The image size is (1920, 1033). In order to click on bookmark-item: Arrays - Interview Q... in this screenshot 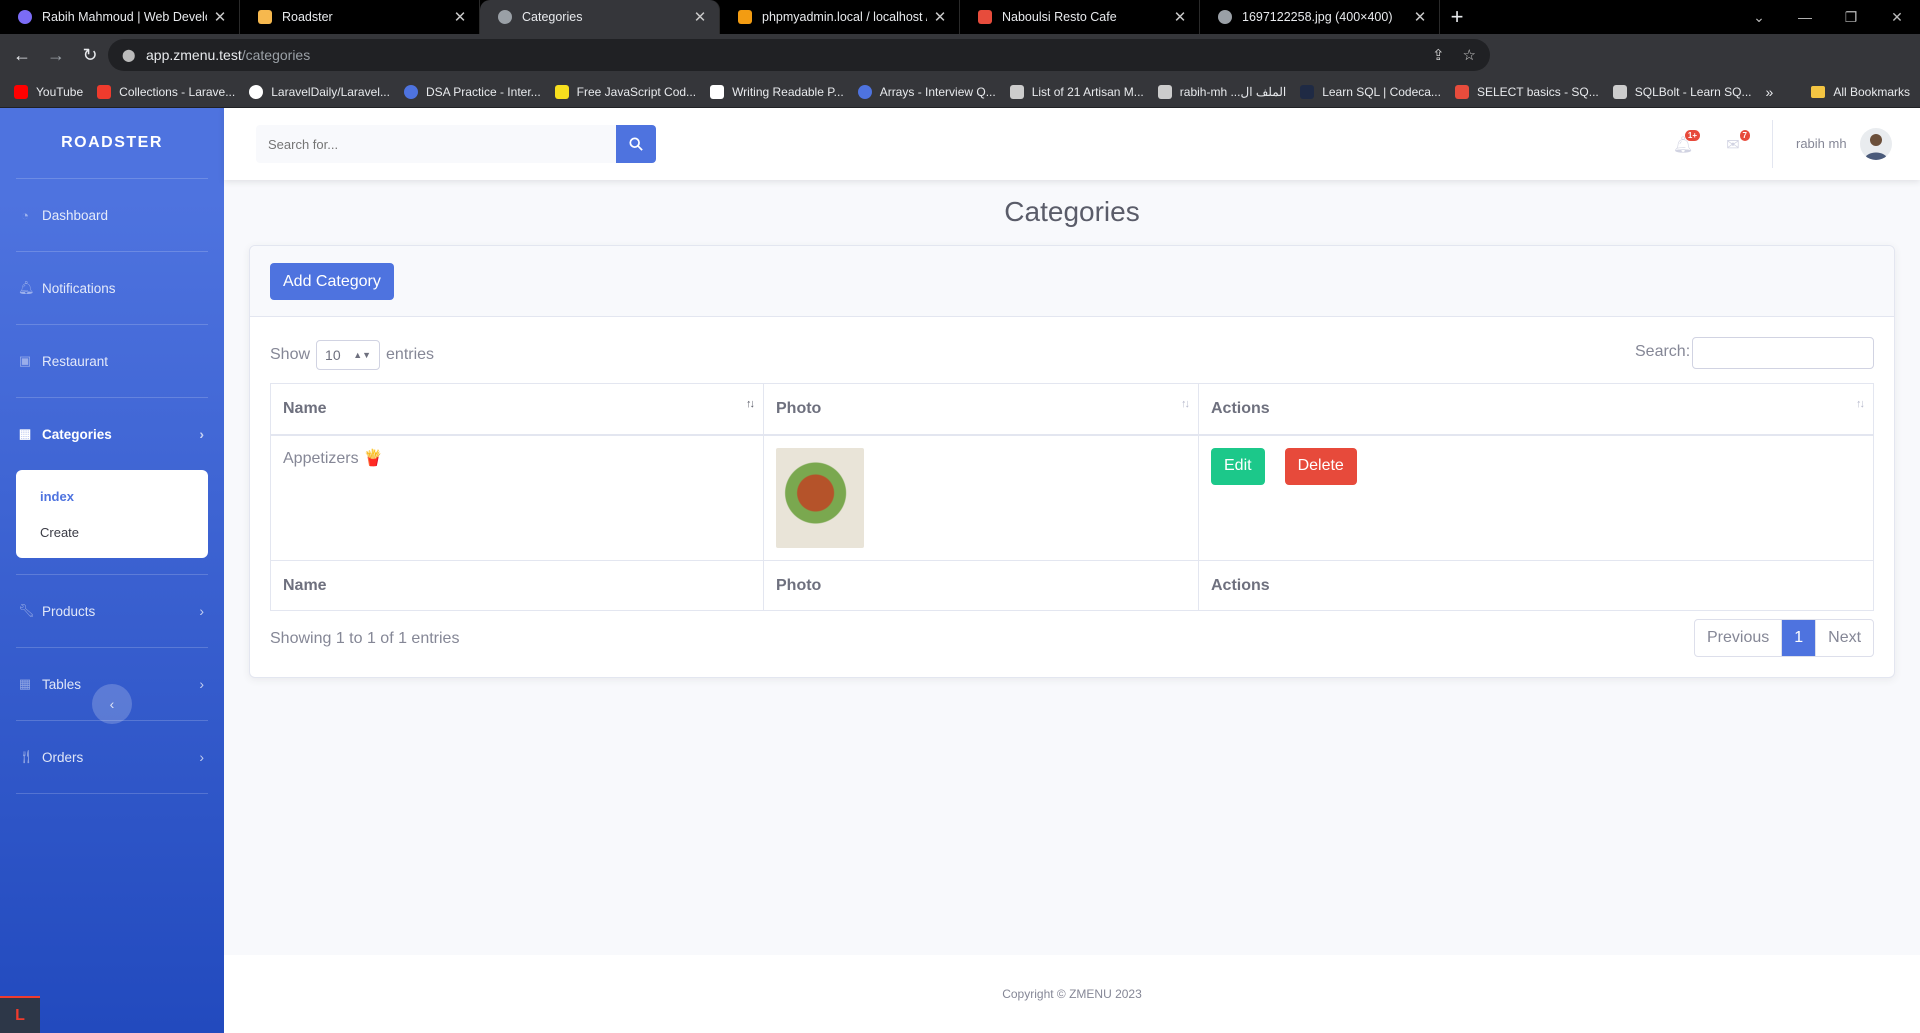, I will do `click(926, 91)`.